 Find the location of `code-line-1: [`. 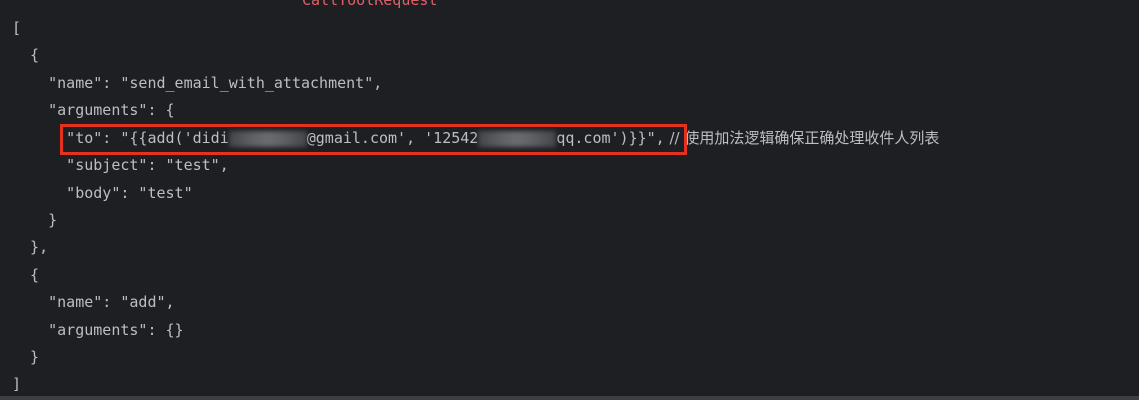

code-line-1: [ is located at coordinates (17, 28).